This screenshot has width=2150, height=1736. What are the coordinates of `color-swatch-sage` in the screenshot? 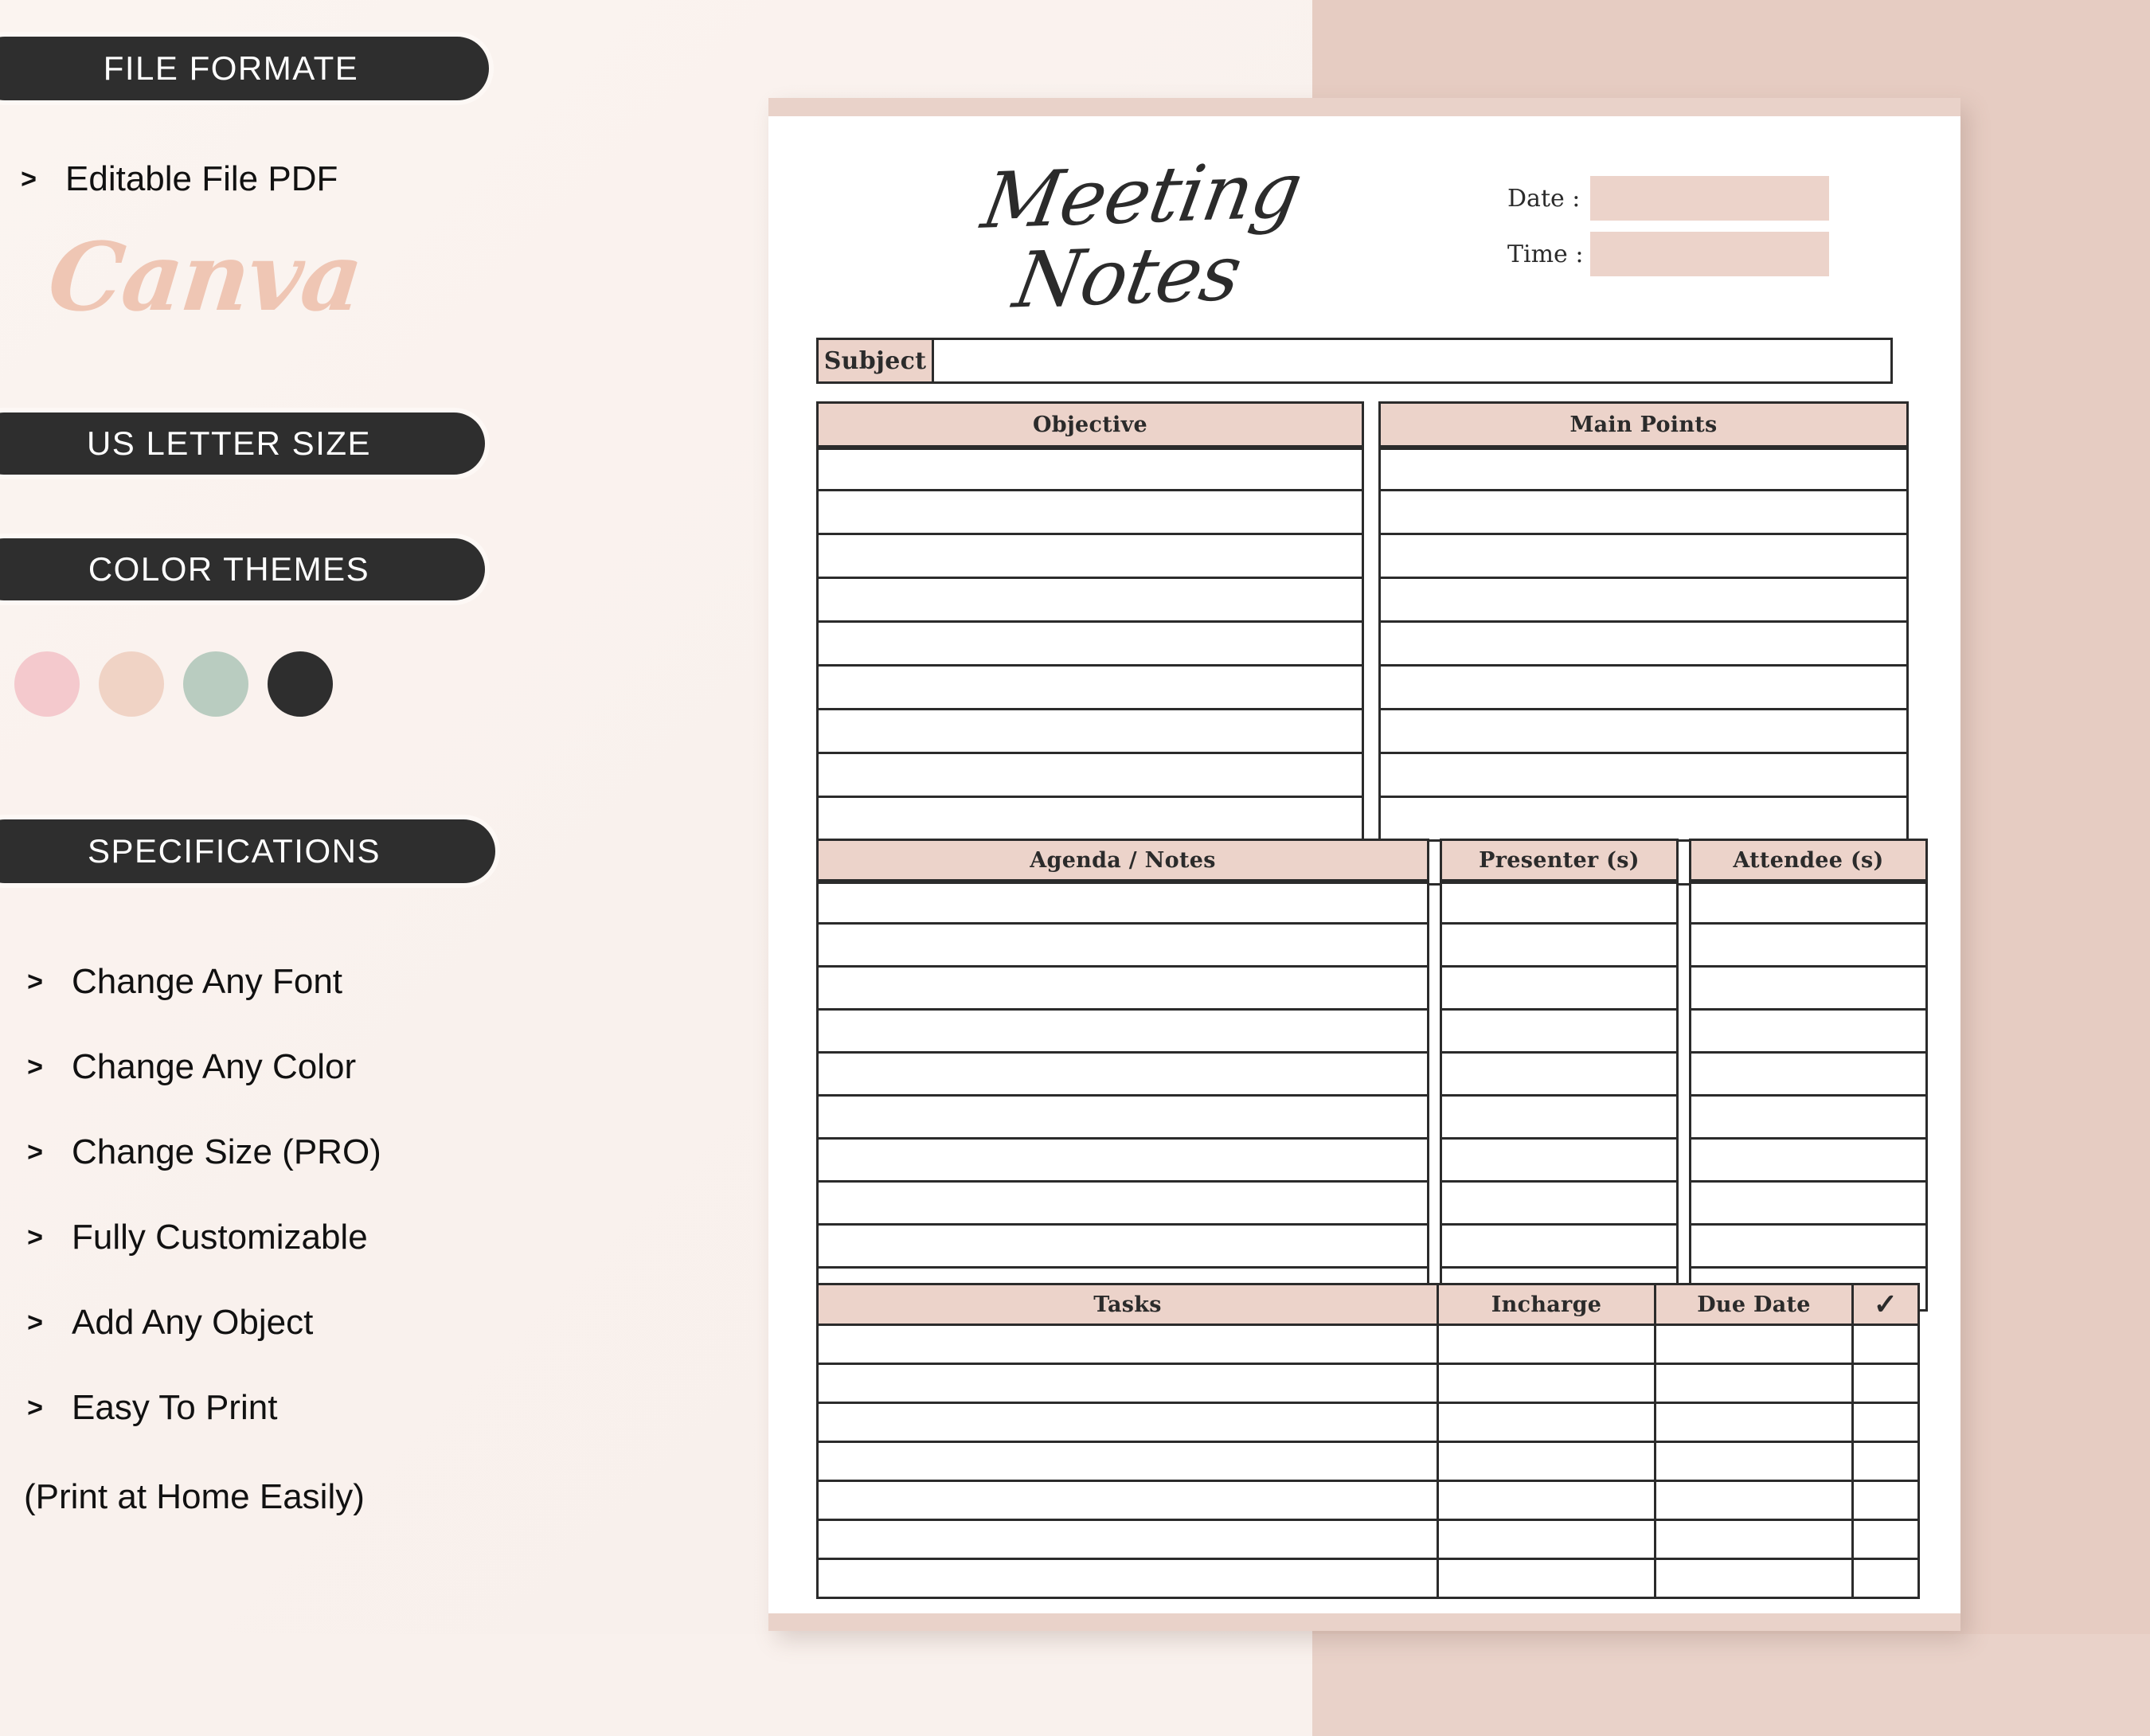 It's located at (216, 684).